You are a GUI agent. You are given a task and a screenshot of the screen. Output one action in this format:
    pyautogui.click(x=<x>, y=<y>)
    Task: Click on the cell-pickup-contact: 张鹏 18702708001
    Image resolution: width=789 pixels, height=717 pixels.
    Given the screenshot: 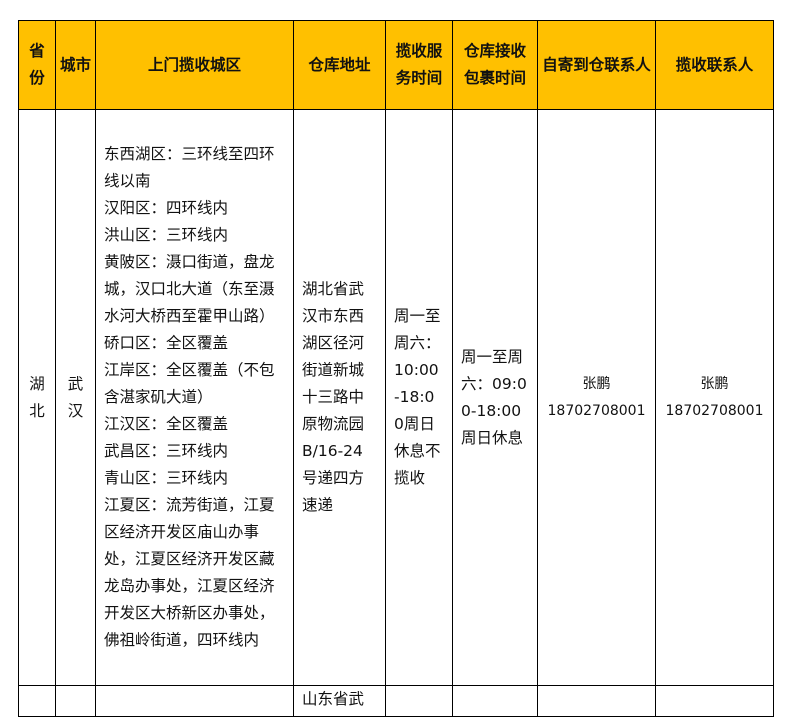 What is the action you would take?
    pyautogui.click(x=714, y=397)
    